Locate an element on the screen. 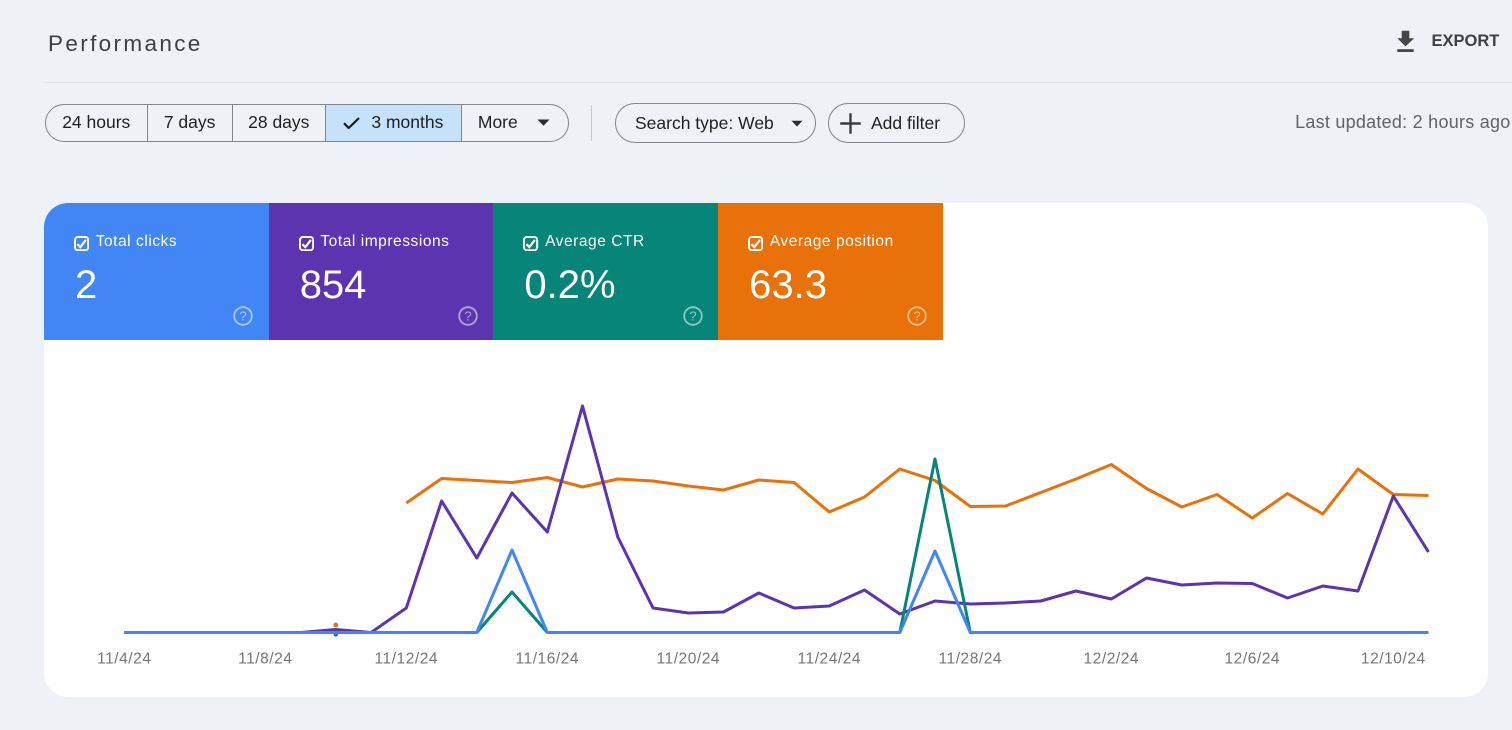 The image size is (1512, 730). svg-text: 11/16/24 is located at coordinates (548, 659).